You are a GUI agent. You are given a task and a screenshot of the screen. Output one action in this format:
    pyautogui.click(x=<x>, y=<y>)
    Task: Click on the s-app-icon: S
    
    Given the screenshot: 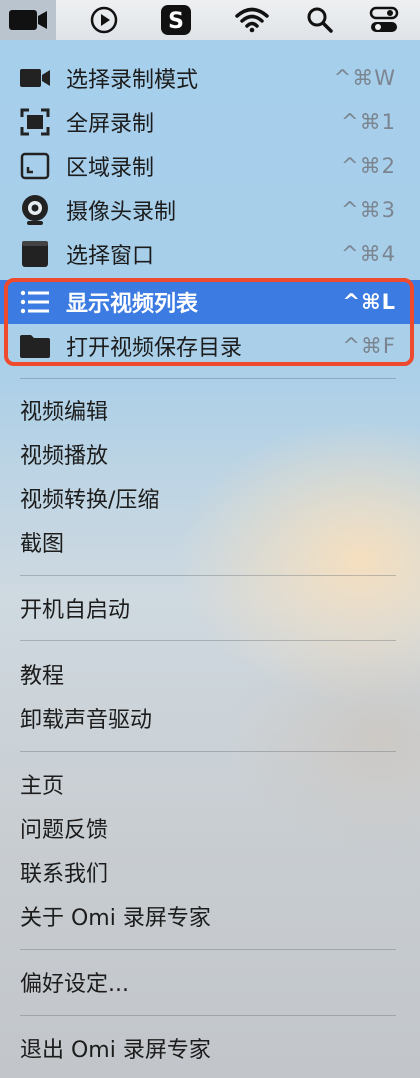 What is the action you would take?
    pyautogui.click(x=176, y=20)
    